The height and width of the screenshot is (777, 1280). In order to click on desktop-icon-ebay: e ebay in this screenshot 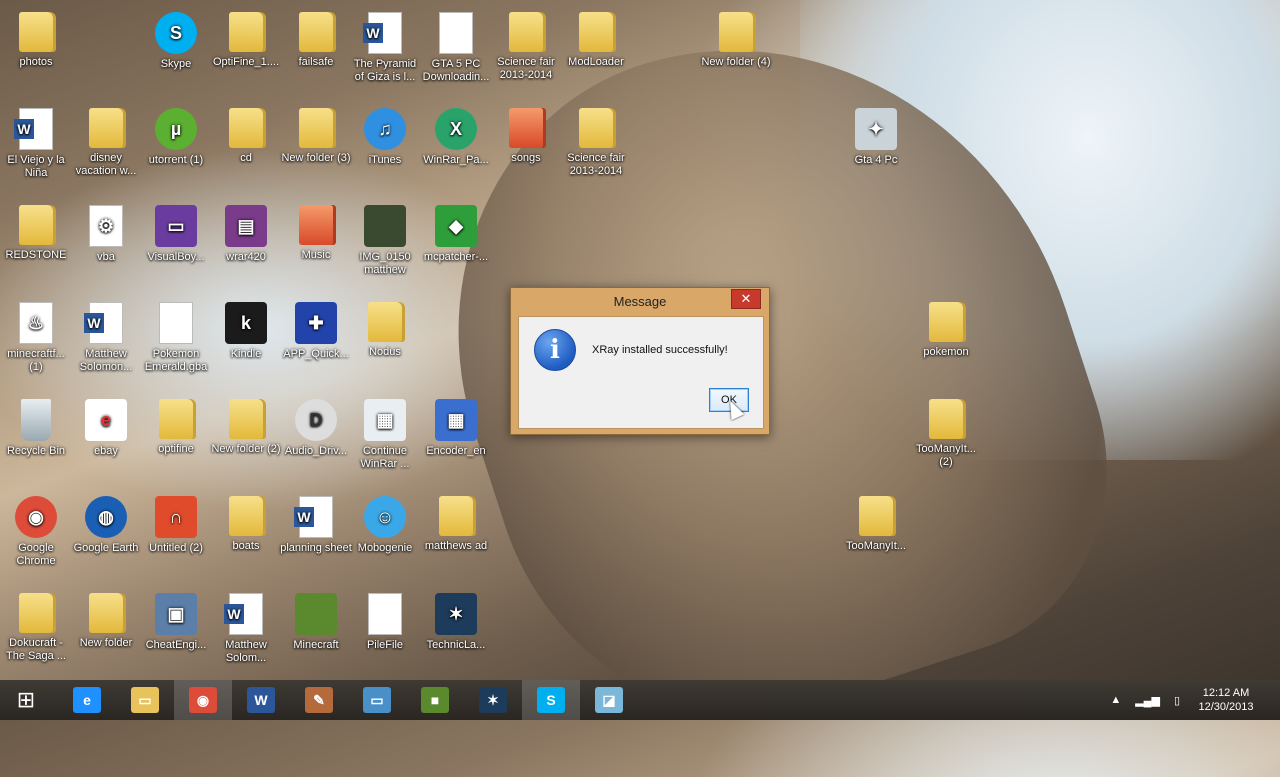, I will do `click(106, 428)`.